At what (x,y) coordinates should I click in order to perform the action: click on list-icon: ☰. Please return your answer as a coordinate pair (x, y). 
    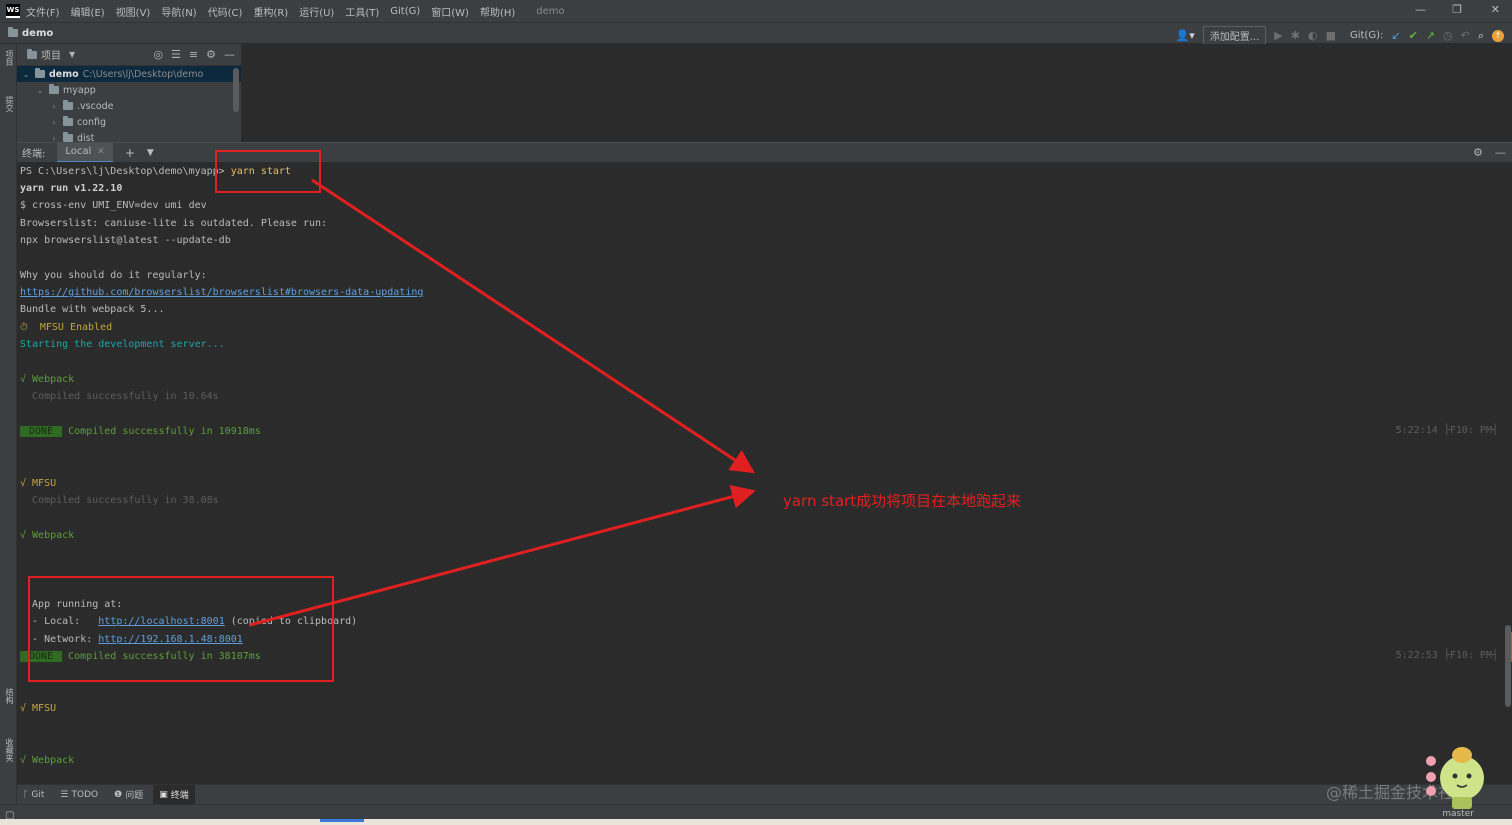
    Looking at the image, I should click on (64, 794).